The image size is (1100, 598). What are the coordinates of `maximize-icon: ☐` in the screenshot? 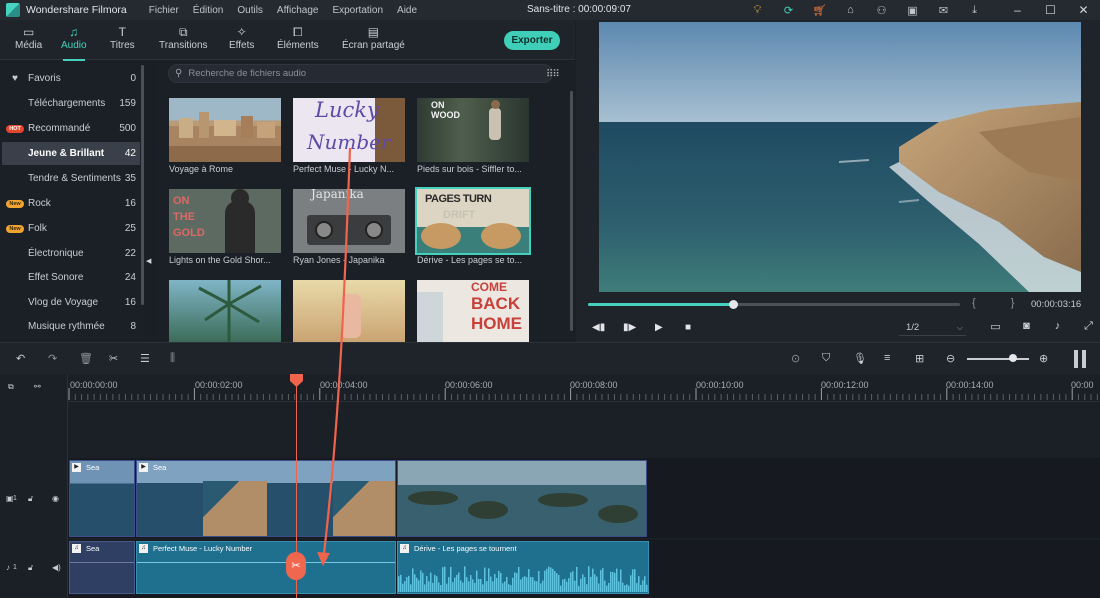 It's located at (1050, 10).